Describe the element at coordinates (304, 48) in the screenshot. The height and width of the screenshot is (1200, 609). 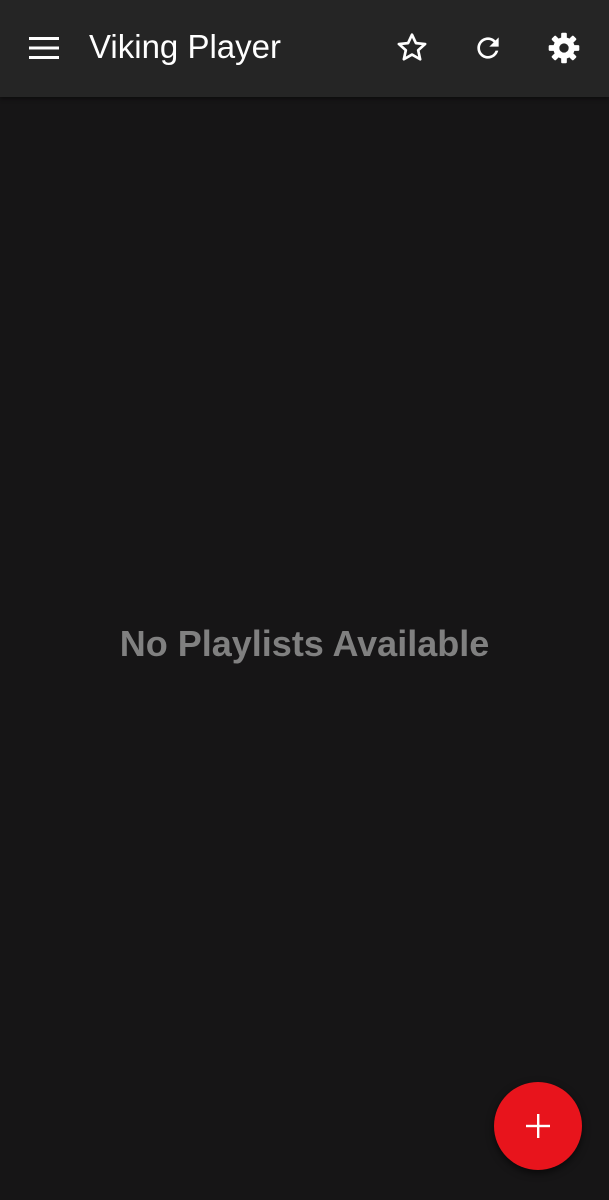
I see `app-toolbar: Viking Player` at that location.